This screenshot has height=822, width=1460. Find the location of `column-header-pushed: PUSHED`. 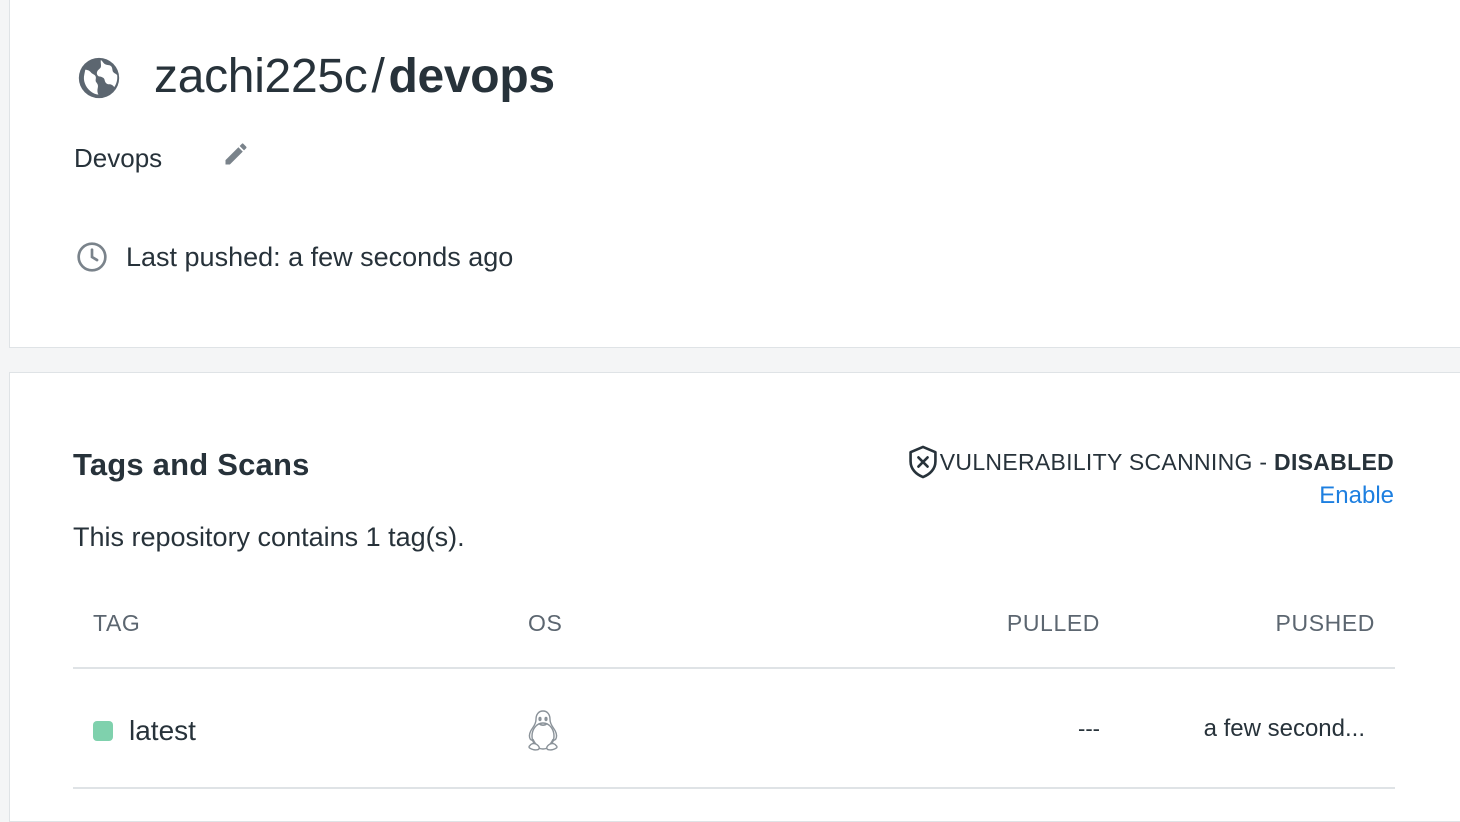

column-header-pushed: PUSHED is located at coordinates (1325, 623).